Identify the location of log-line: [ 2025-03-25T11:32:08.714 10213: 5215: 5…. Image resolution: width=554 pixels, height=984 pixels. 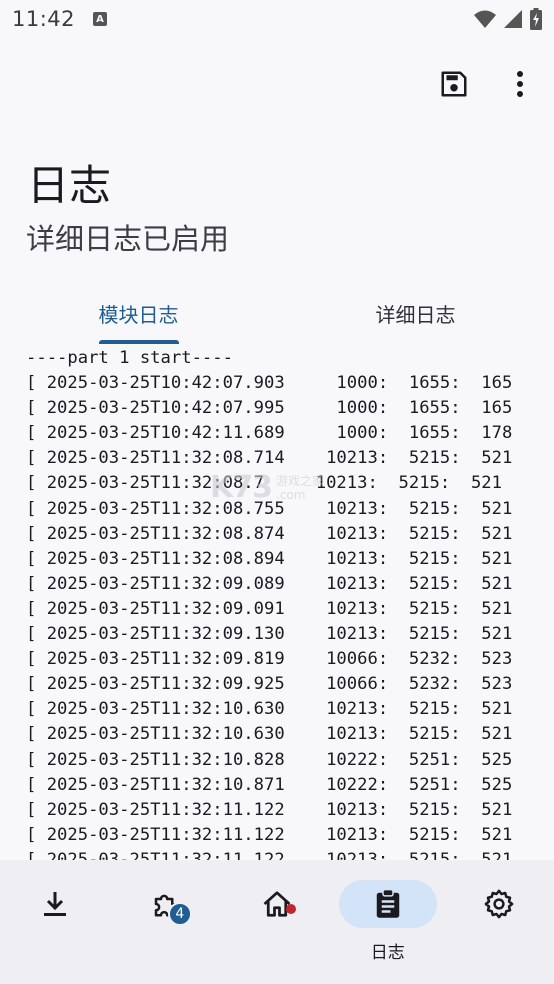
(269, 458).